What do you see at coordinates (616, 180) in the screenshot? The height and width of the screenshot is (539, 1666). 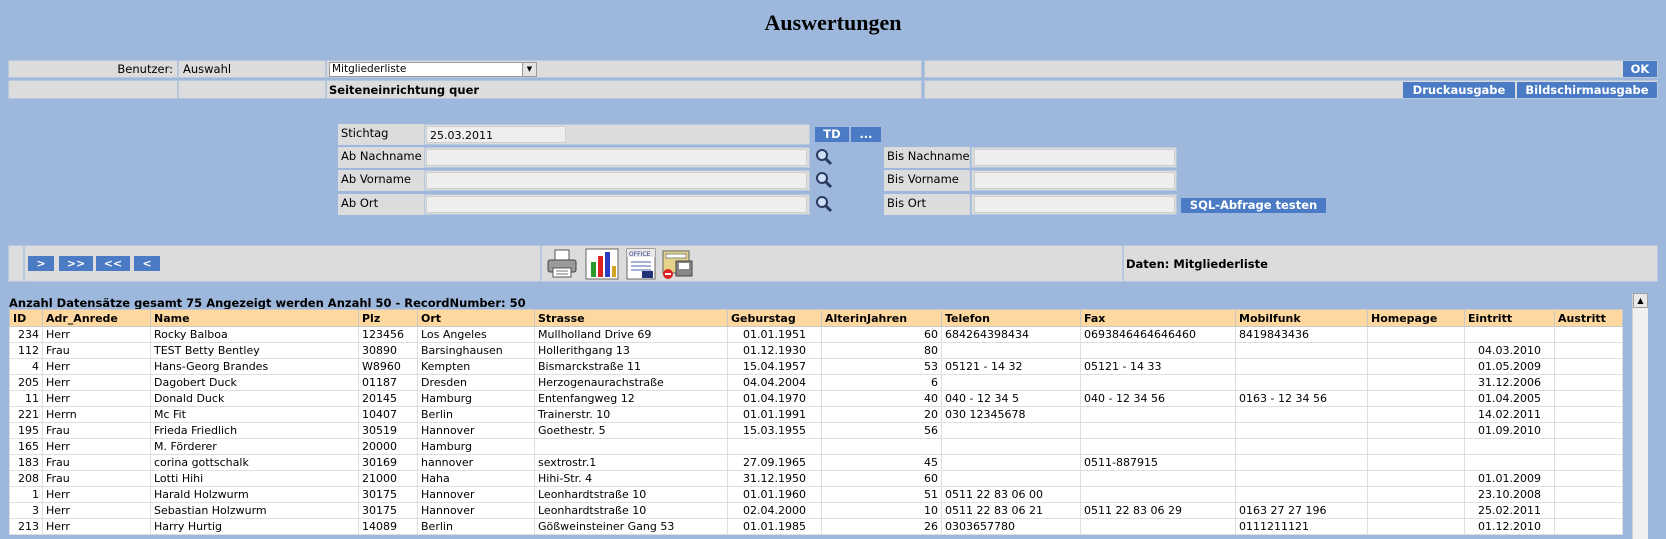 I see `ab-vorname-input` at bounding box center [616, 180].